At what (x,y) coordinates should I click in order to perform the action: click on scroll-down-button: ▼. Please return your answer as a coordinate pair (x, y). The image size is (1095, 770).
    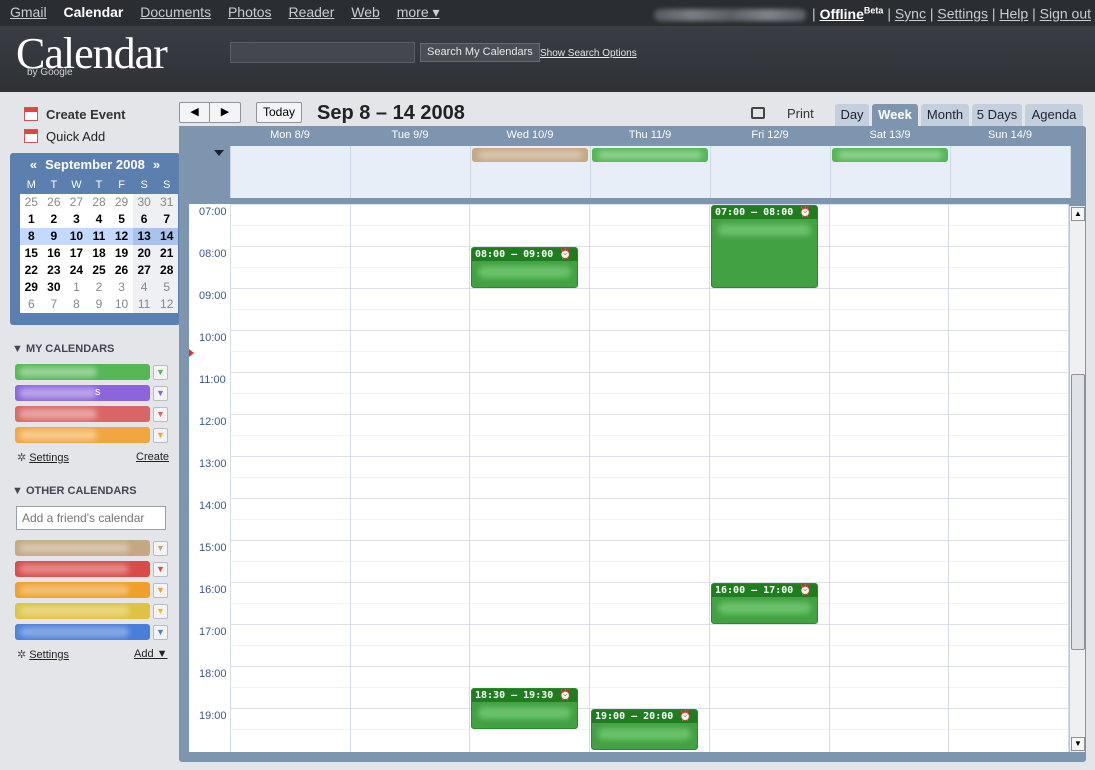
    Looking at the image, I should click on (1078, 744).